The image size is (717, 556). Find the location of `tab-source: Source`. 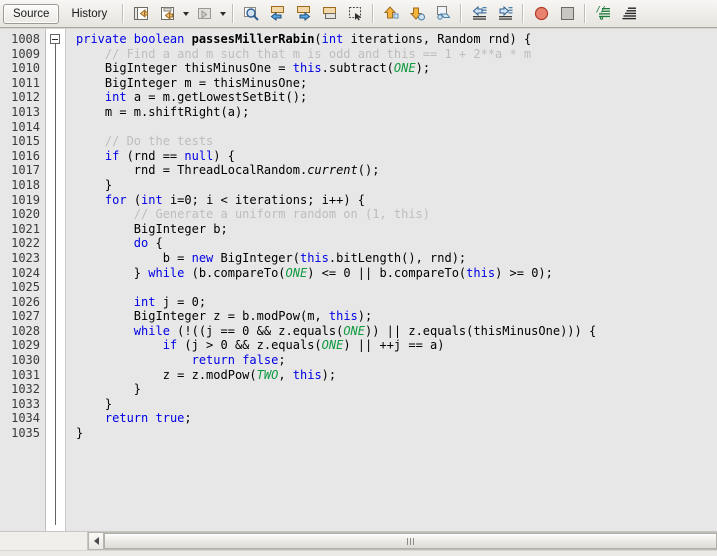

tab-source: Source is located at coordinates (31, 13).